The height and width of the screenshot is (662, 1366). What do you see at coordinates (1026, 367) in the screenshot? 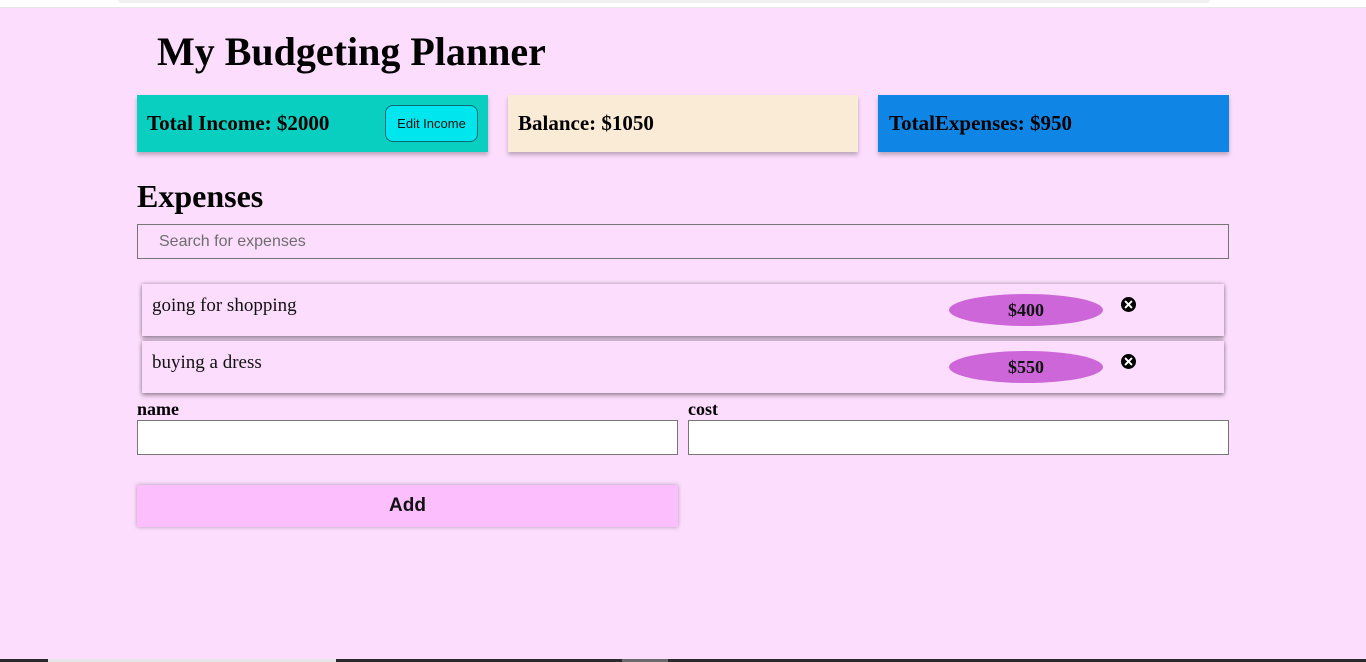
I see `expense-cost-badge: $550` at bounding box center [1026, 367].